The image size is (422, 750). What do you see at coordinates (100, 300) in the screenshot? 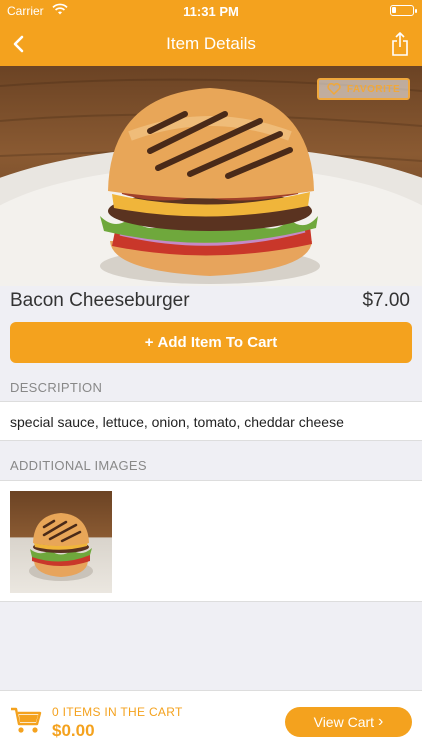
I see `item-name: Bacon Cheeseburger` at bounding box center [100, 300].